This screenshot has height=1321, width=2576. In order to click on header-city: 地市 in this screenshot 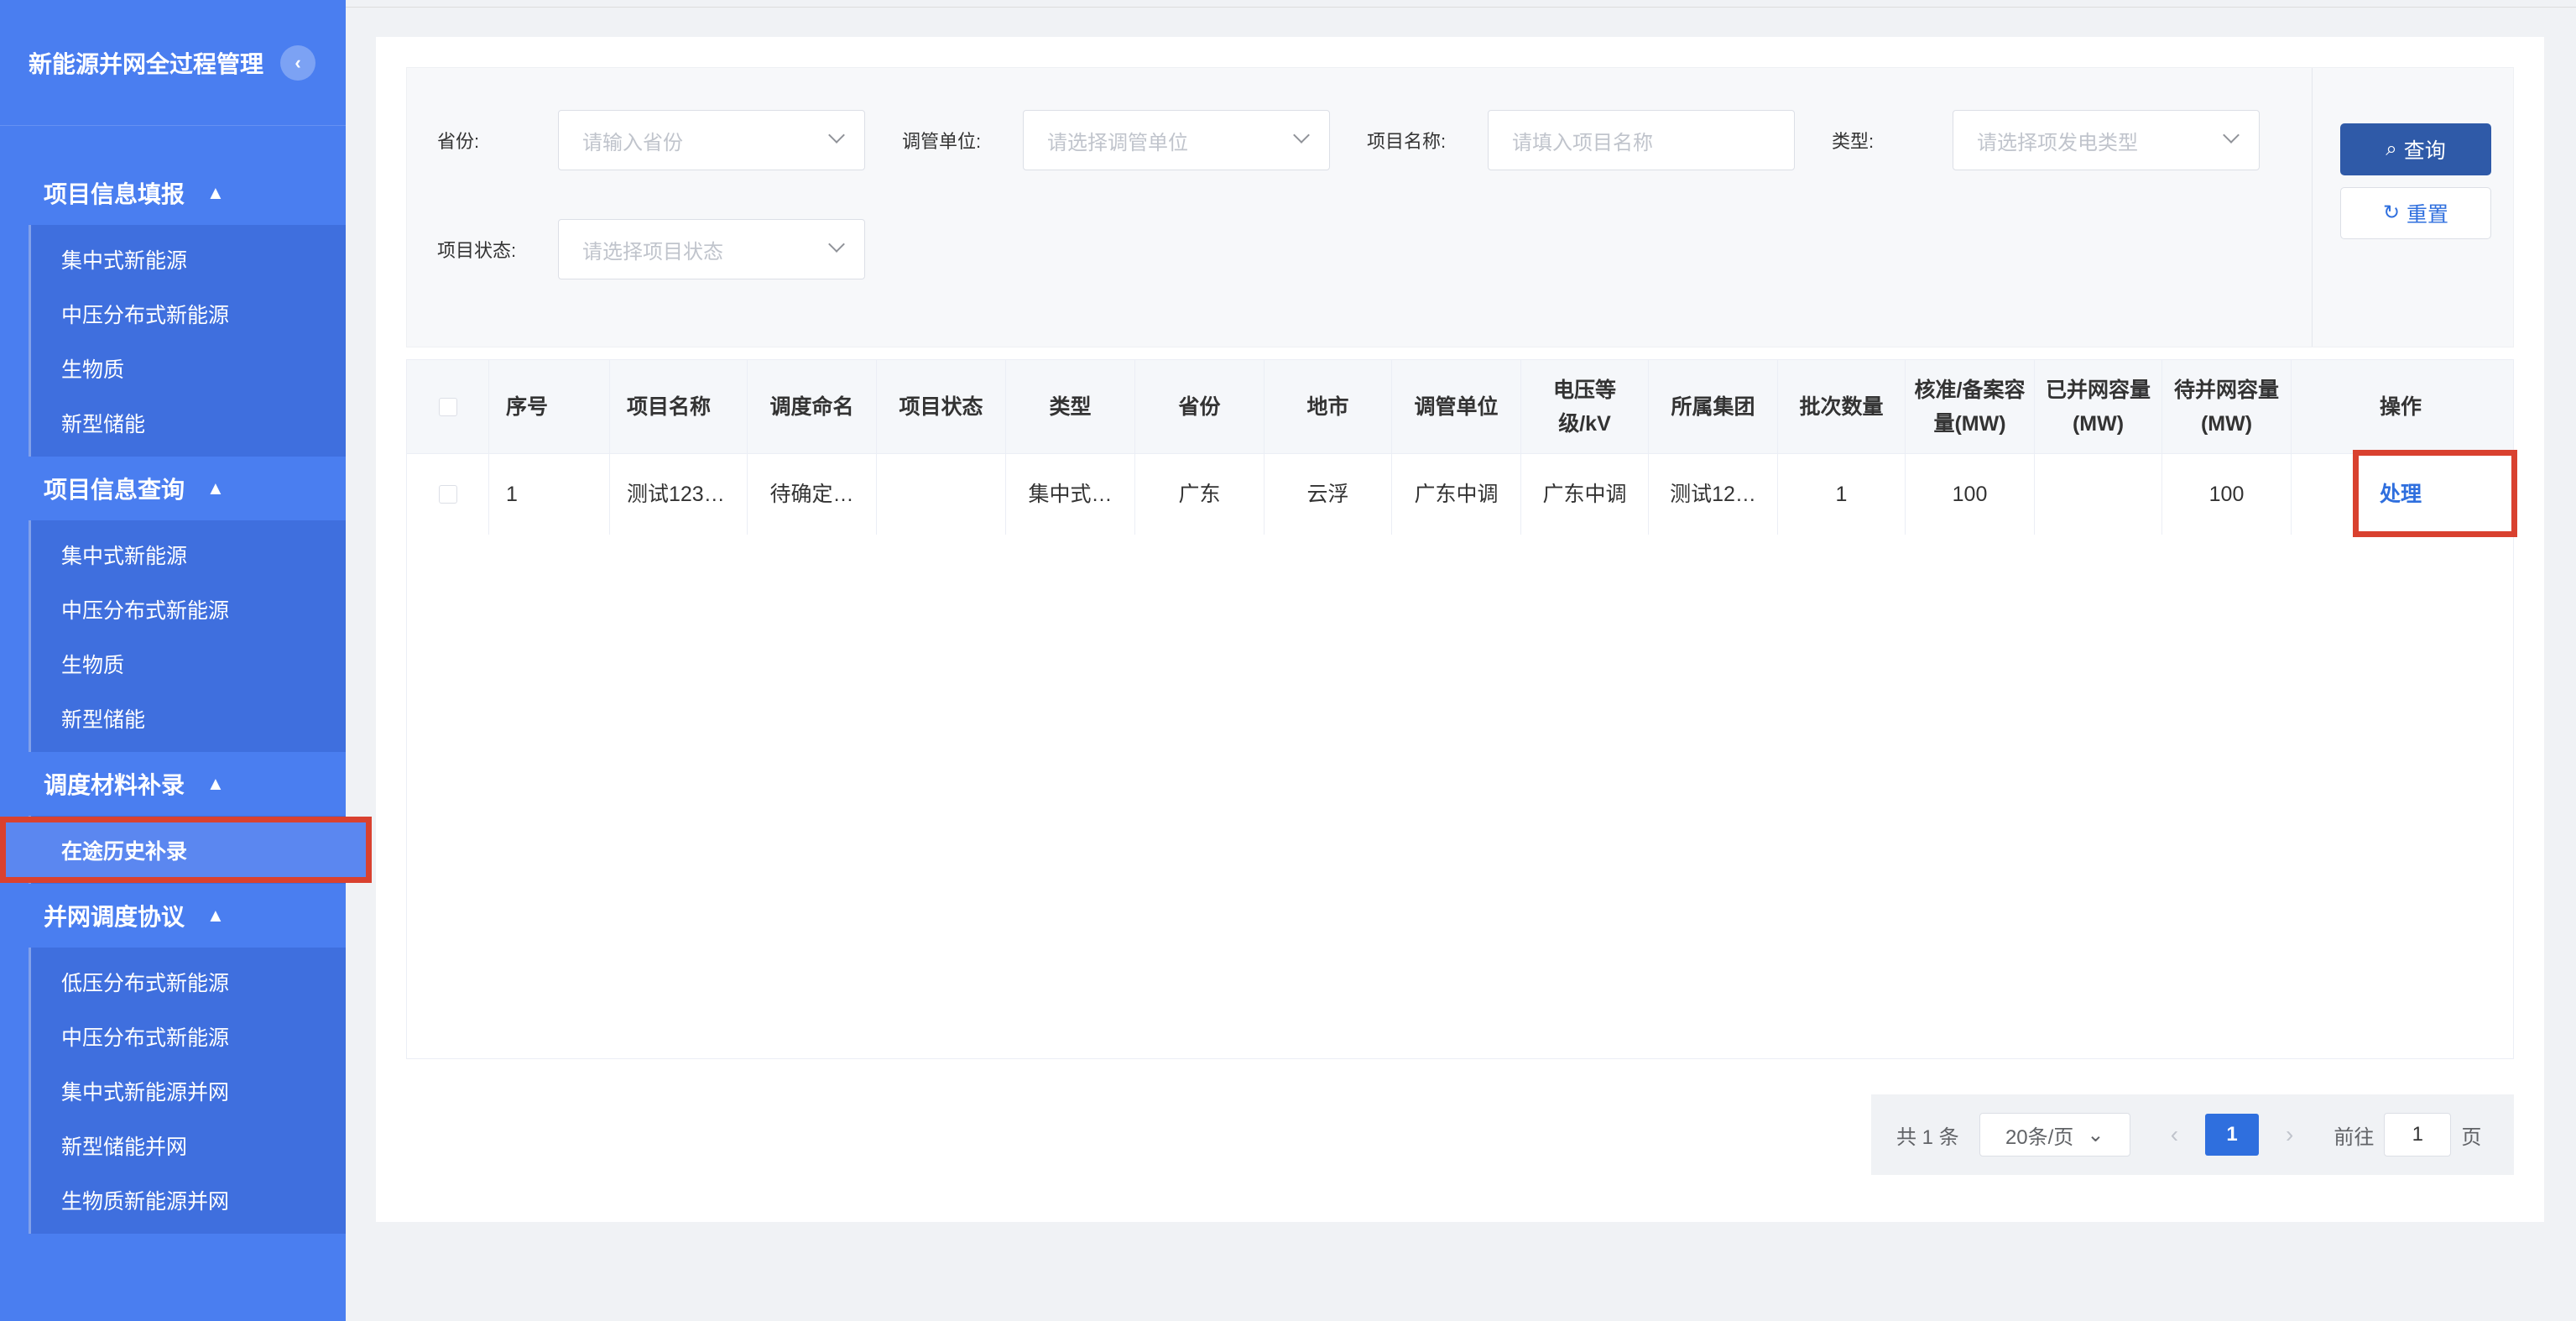, I will do `click(1328, 406)`.